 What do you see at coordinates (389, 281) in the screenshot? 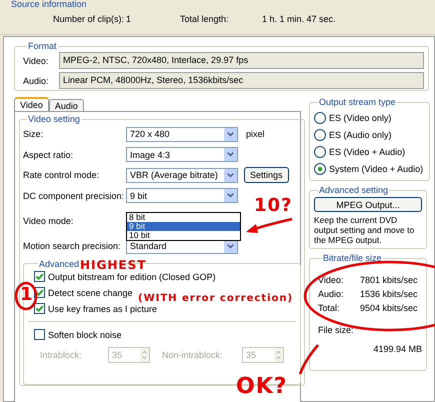
I see `bitrate-value: 7801 kbits/sec` at bounding box center [389, 281].